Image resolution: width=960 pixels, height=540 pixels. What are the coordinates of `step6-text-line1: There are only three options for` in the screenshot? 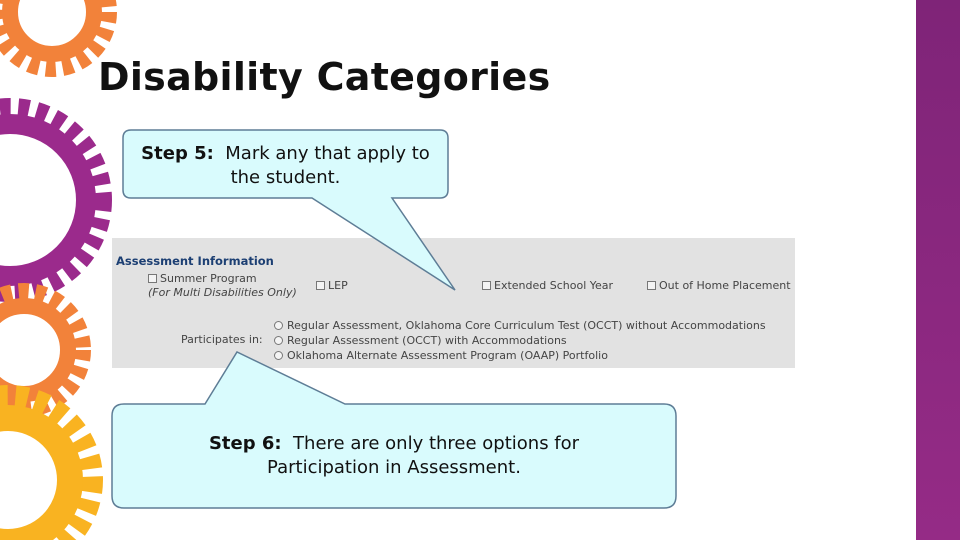 It's located at (436, 443).